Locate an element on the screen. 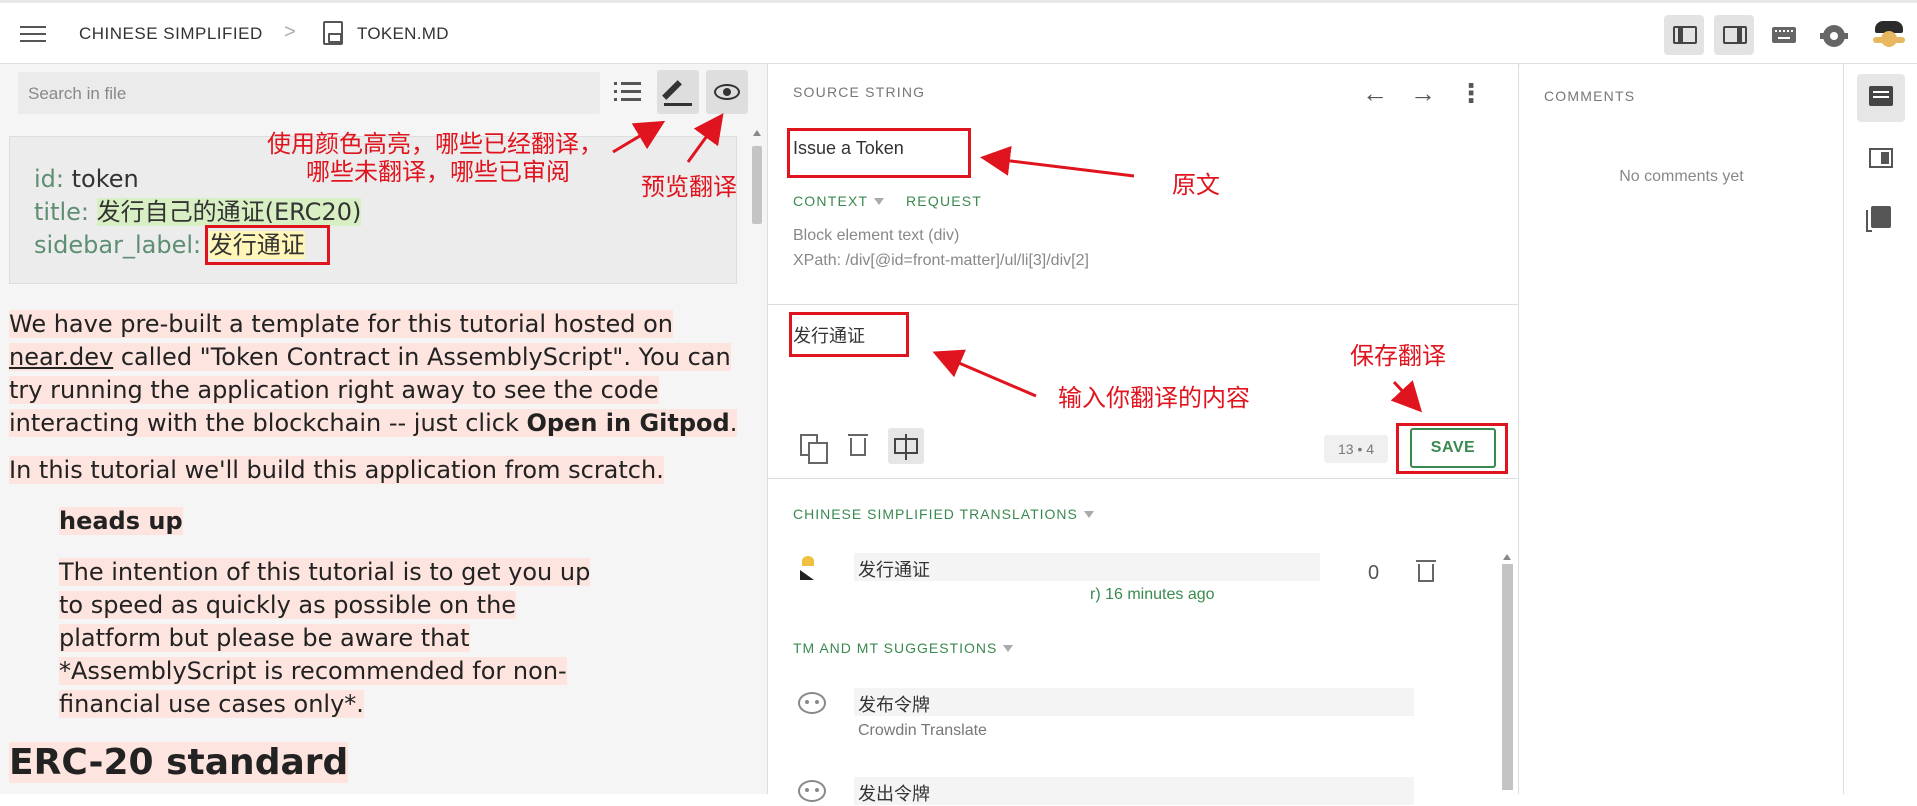 The image size is (1917, 806). comments-tab is located at coordinates (1881, 98).